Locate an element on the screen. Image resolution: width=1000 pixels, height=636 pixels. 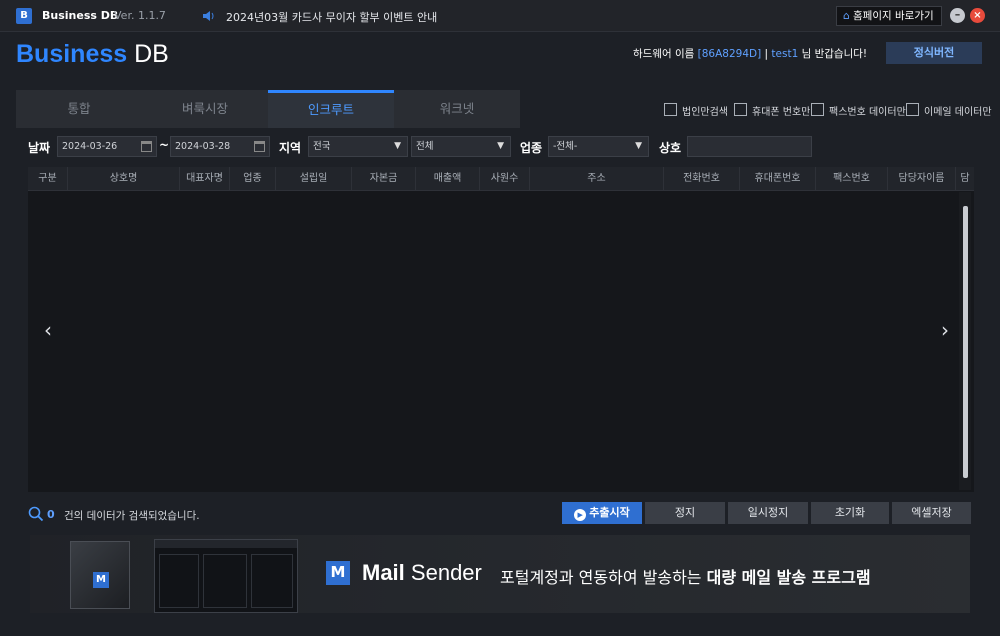
mailsender-slogan: 포털계정과 연동하여 발송하는 대량 메일 발송 프로그램 is located at coordinates (685, 576).